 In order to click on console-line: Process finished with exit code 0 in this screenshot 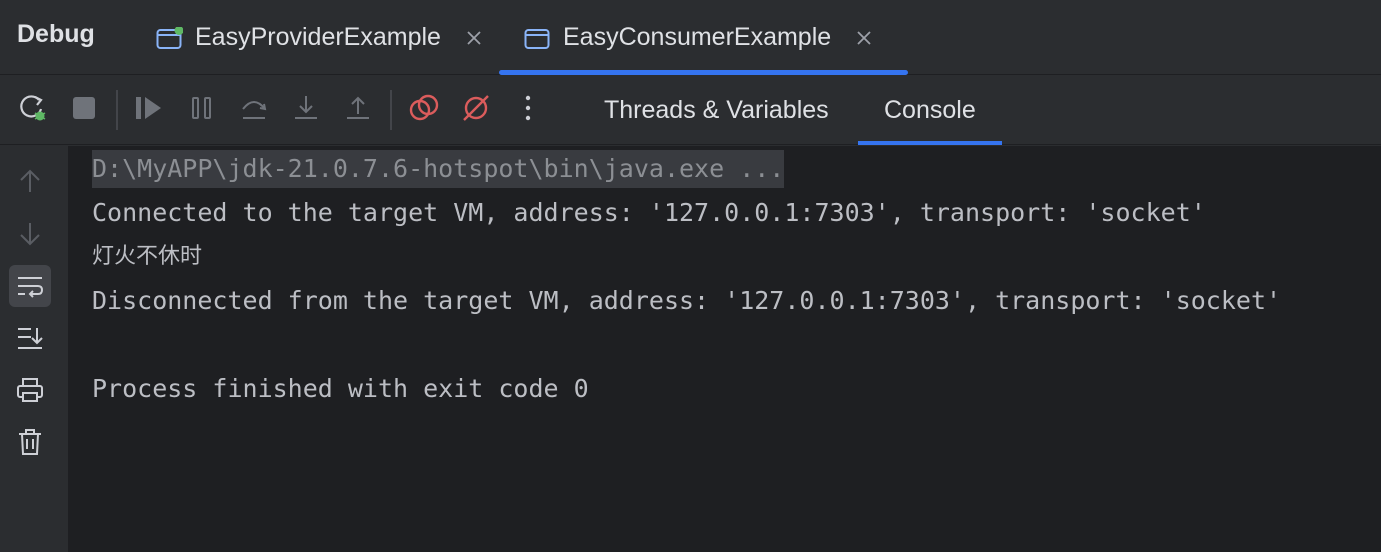, I will do `click(340, 388)`.